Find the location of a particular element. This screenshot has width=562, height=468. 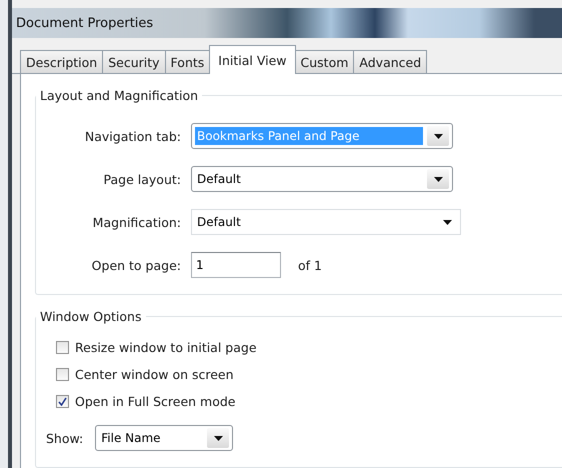

checkbox-label: Center window on screen is located at coordinates (154, 374).